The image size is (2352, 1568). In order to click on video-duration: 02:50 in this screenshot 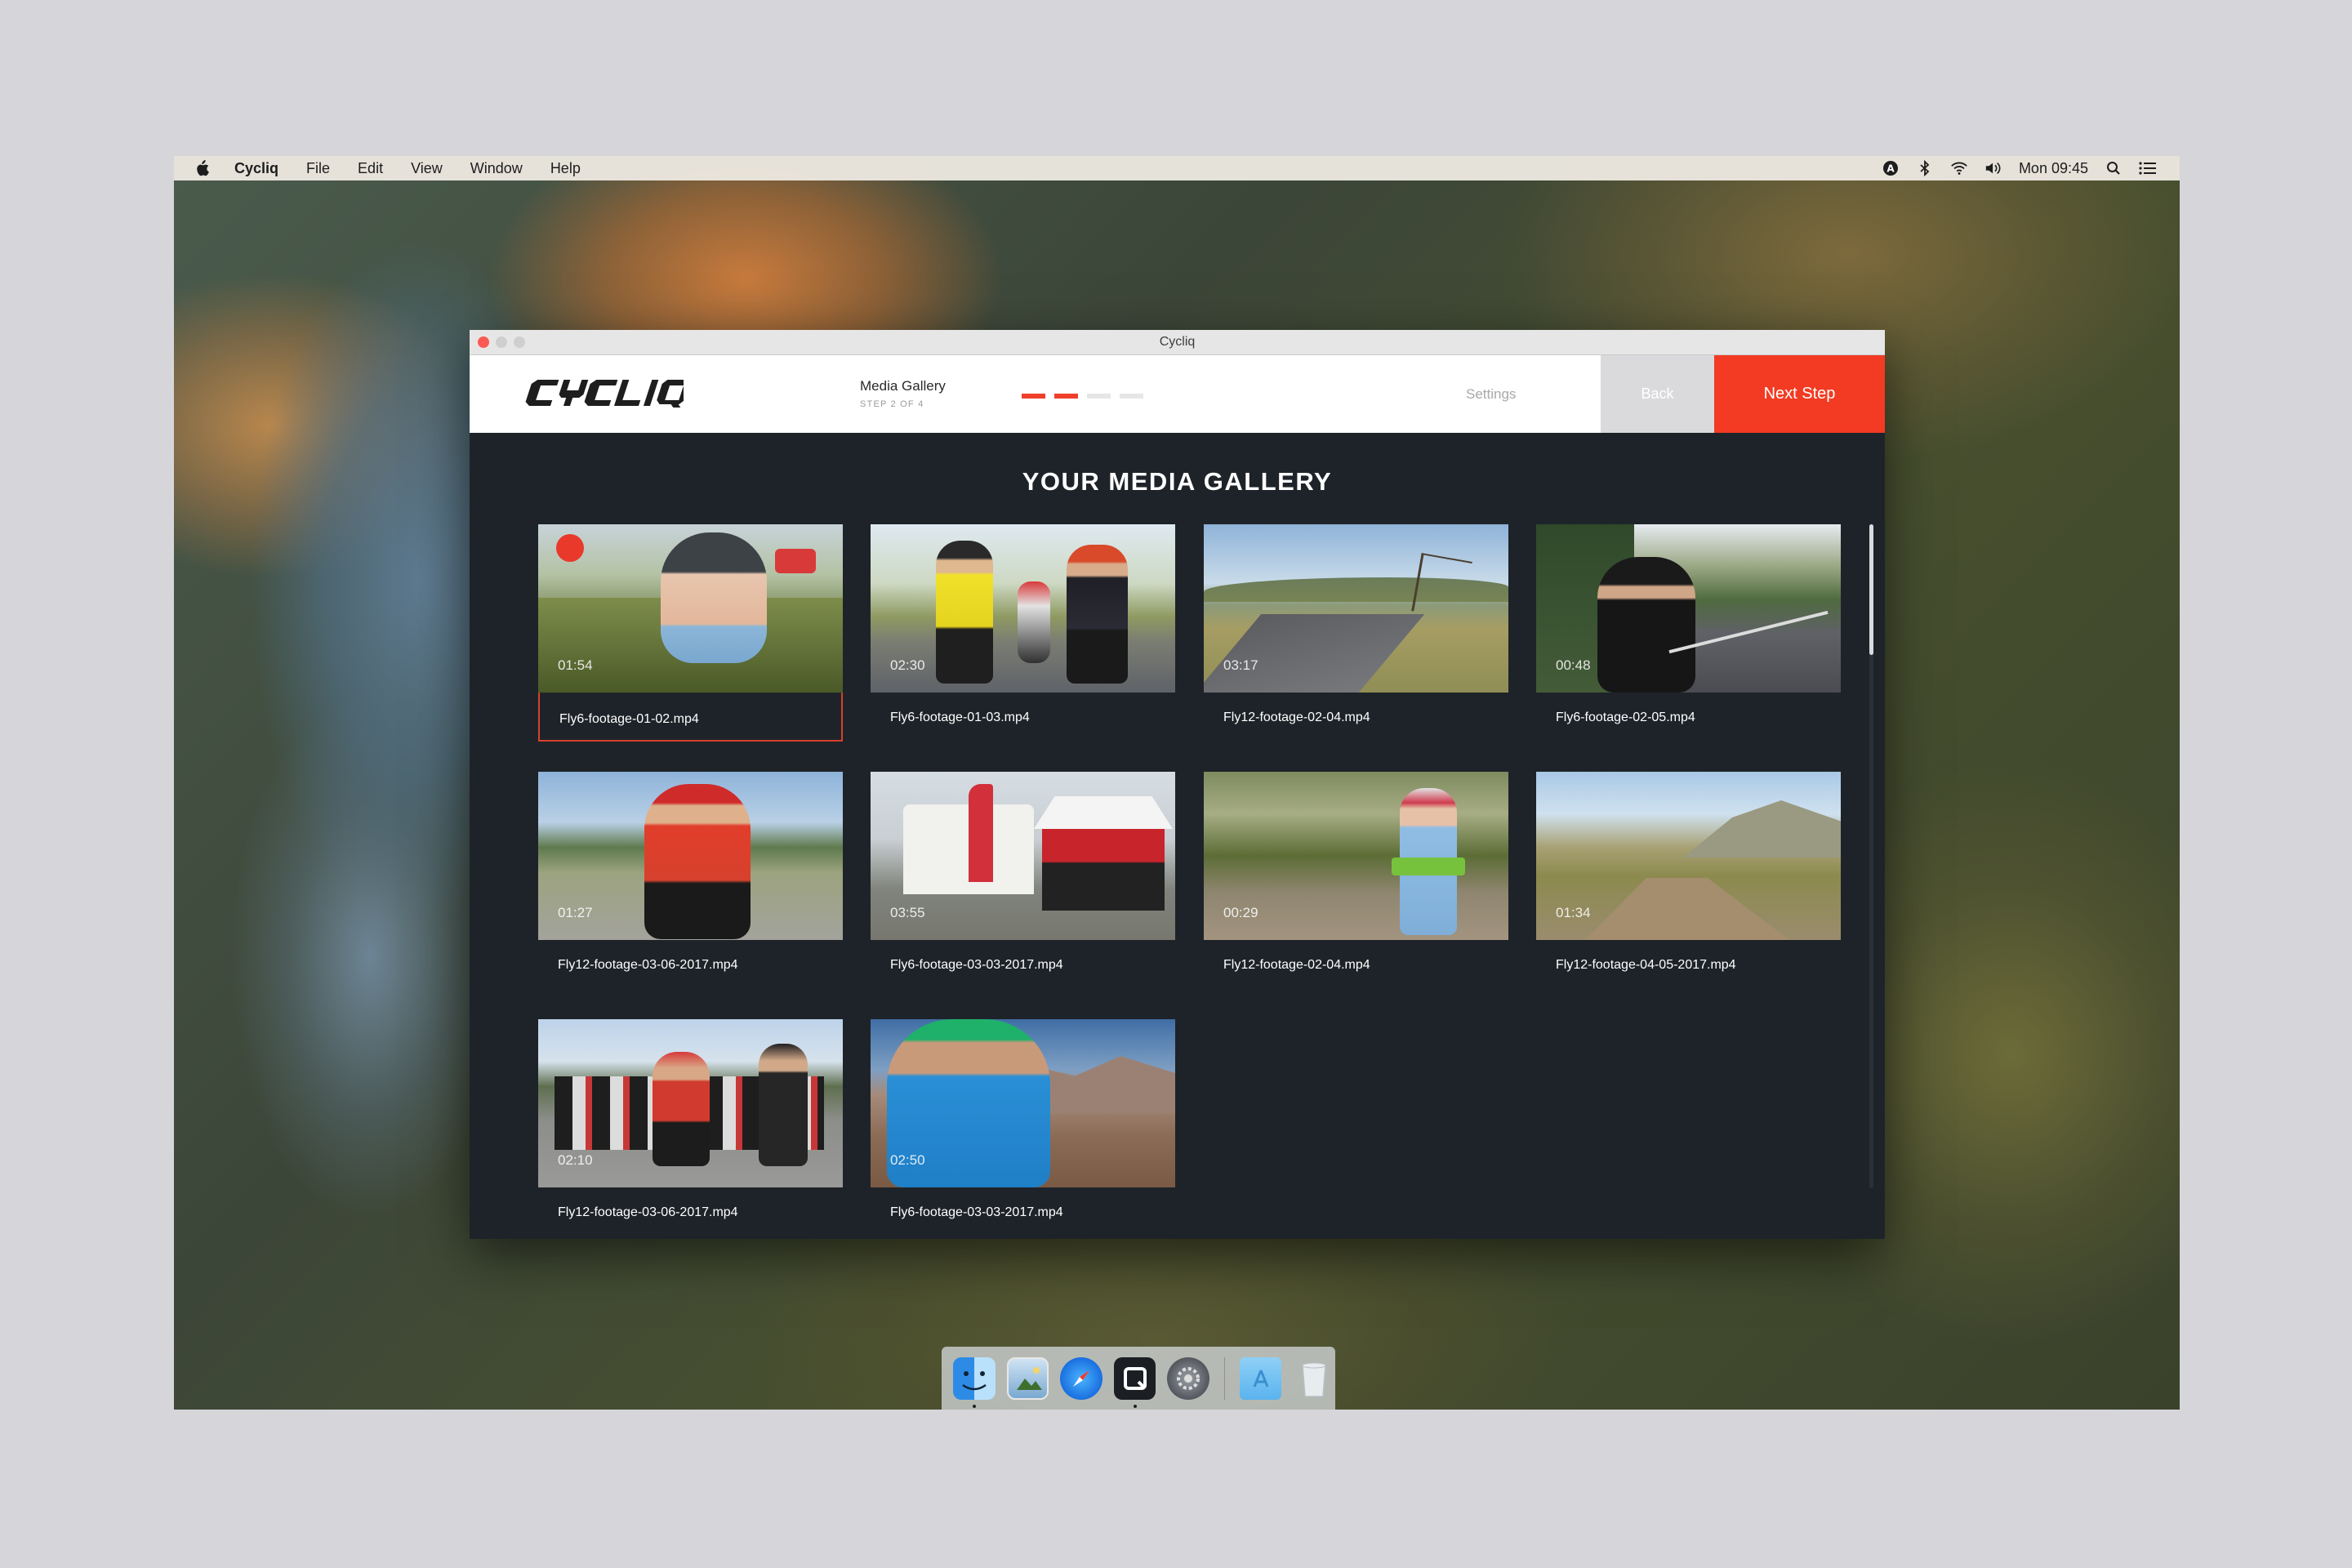, I will do `click(907, 1160)`.